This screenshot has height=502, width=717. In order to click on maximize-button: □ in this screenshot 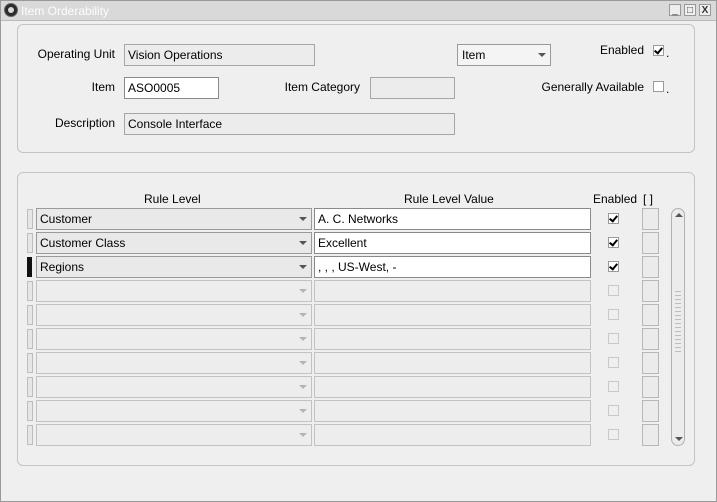, I will do `click(690, 10)`.